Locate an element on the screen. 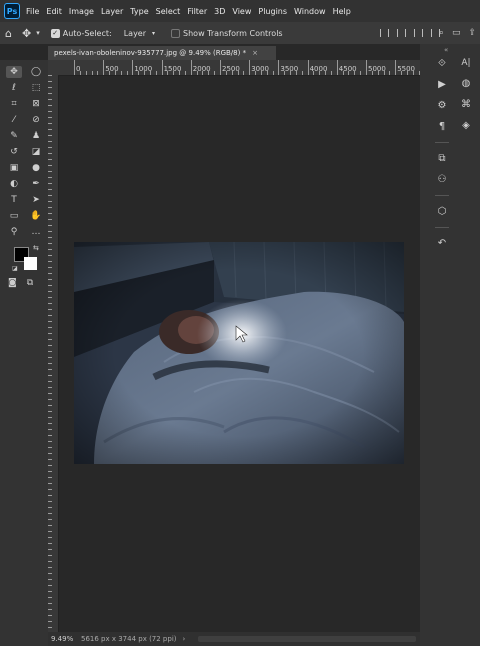  brush-tool-icon: ✎ is located at coordinates (14, 136).